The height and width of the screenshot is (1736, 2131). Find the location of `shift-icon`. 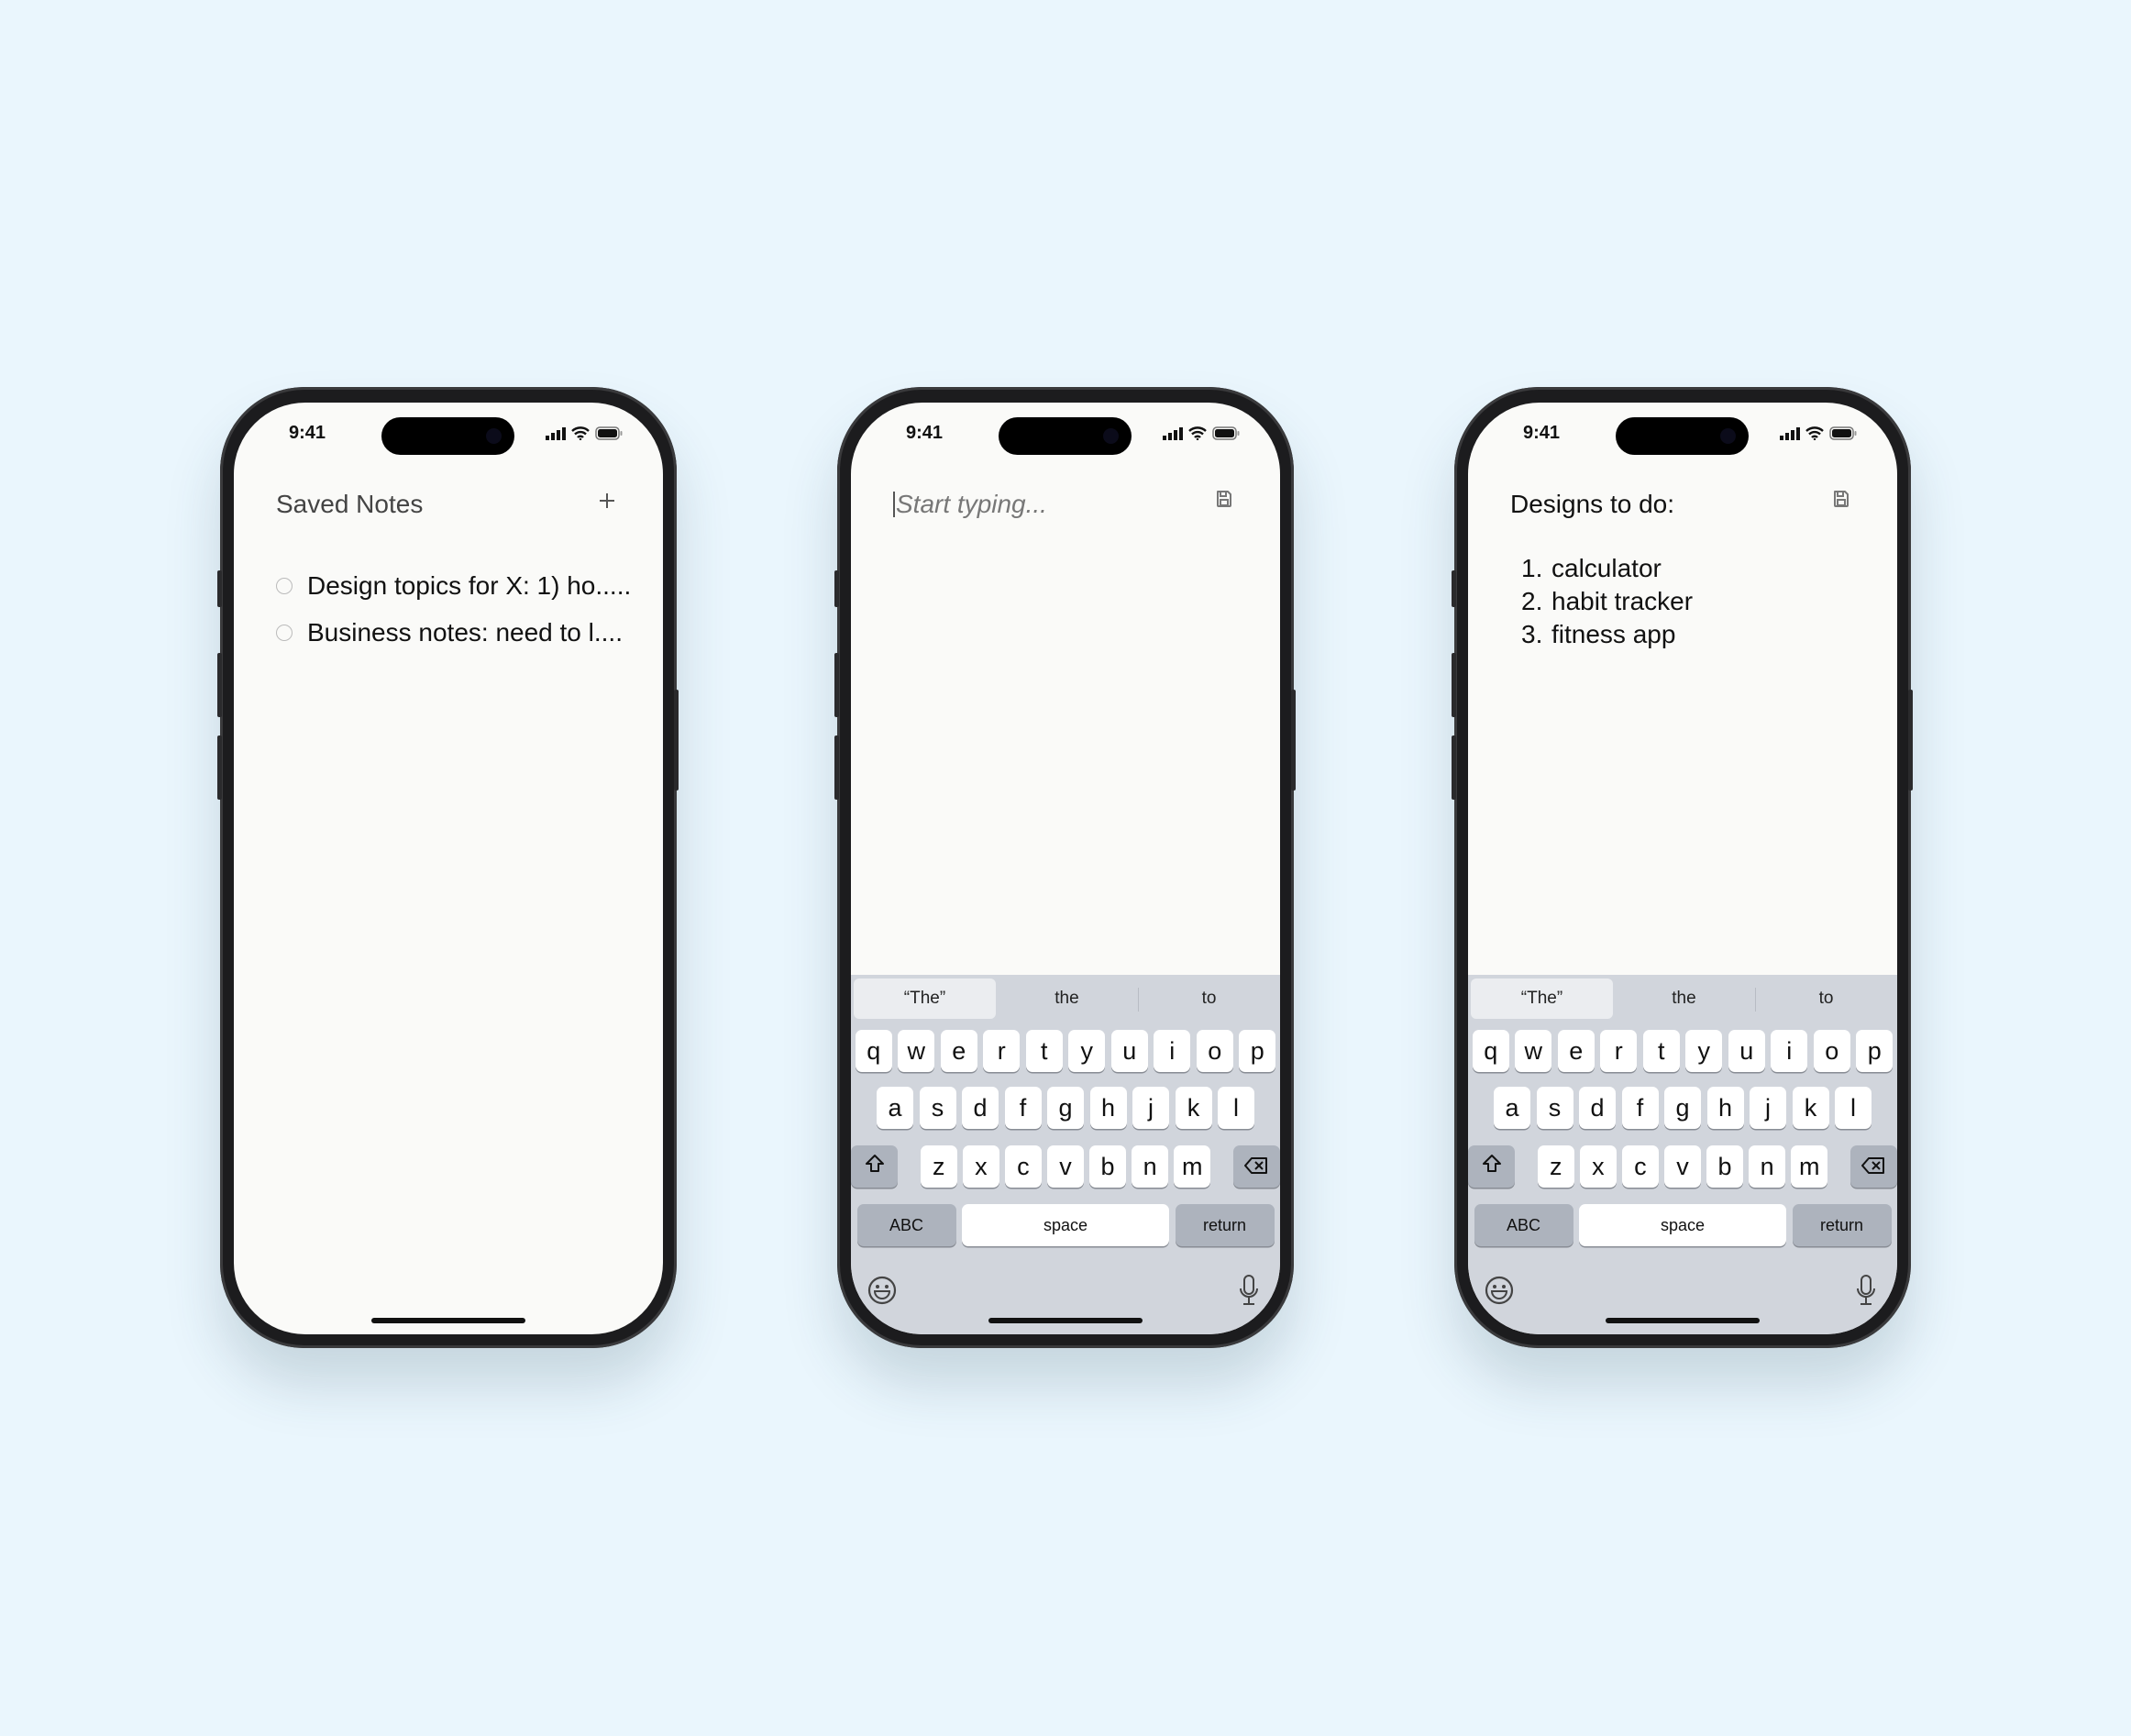

shift-icon is located at coordinates (1492, 1167).